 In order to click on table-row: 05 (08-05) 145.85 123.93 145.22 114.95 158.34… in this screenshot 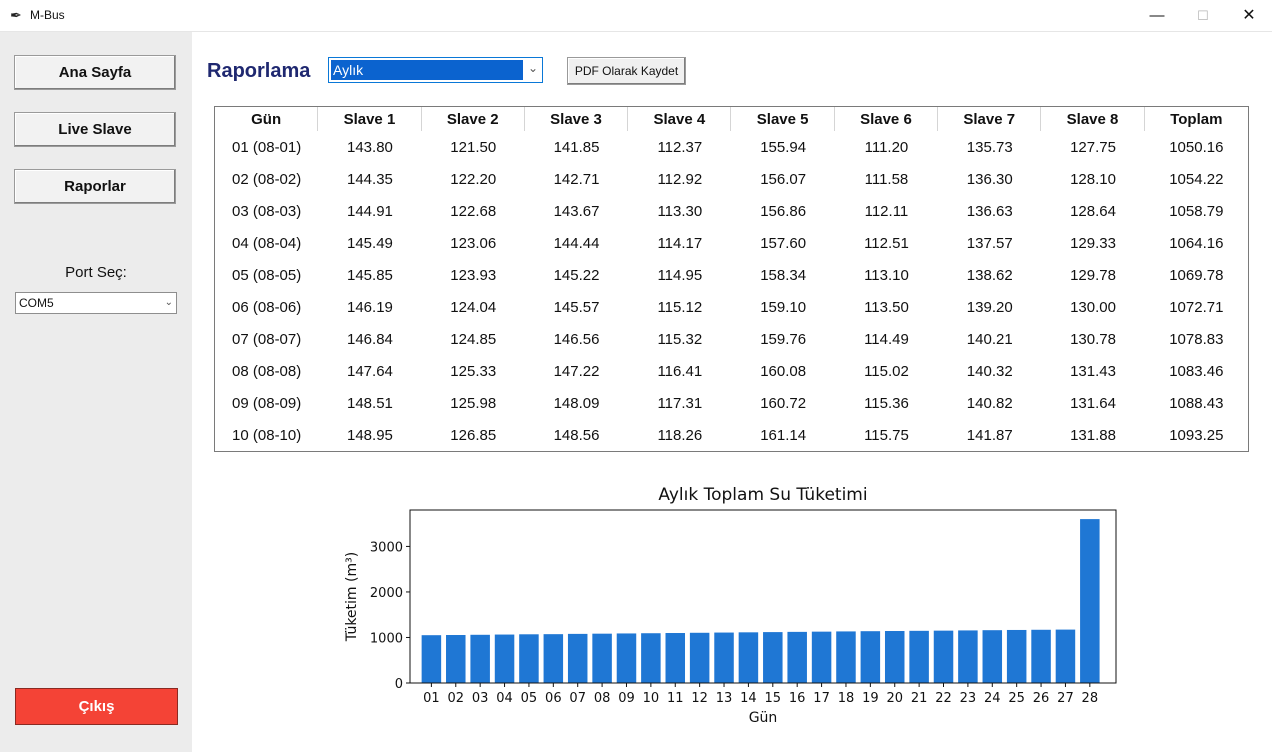, I will do `click(731, 283)`.